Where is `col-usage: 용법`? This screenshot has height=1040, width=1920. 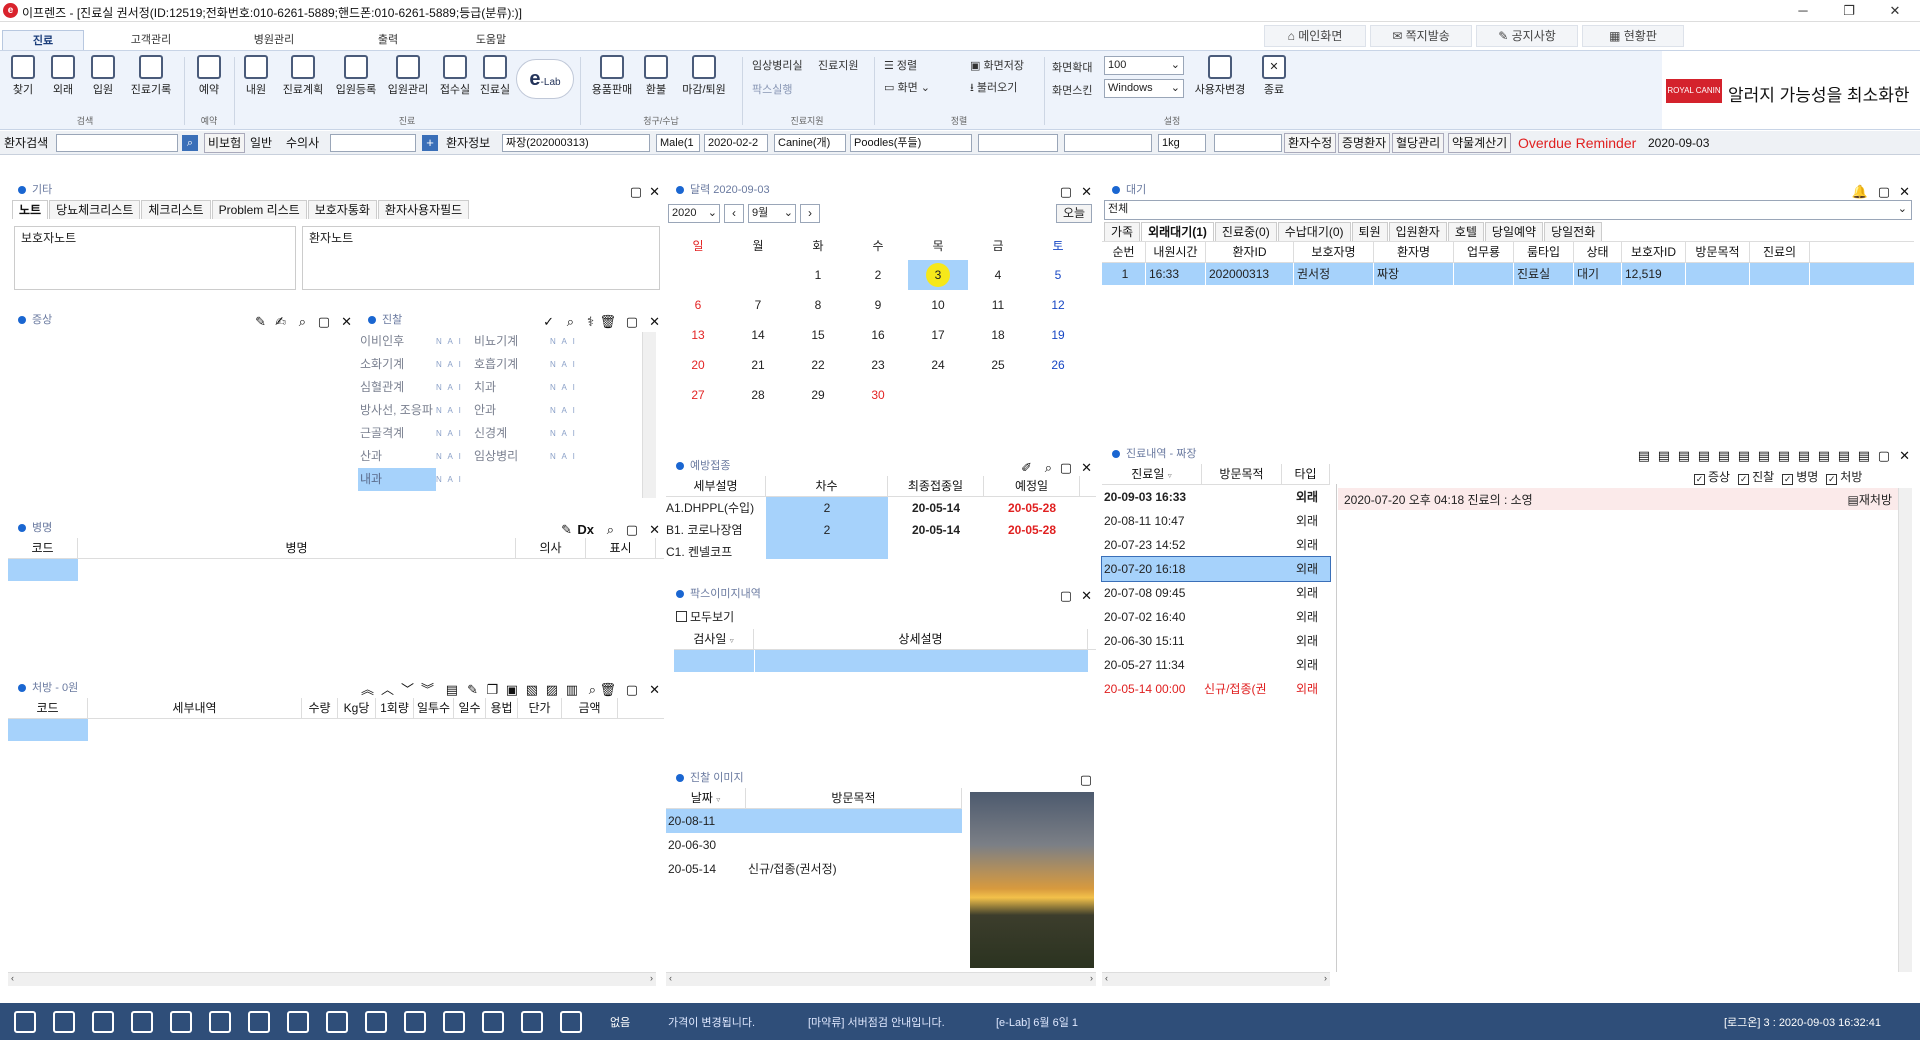
col-usage: 용법 is located at coordinates (502, 708).